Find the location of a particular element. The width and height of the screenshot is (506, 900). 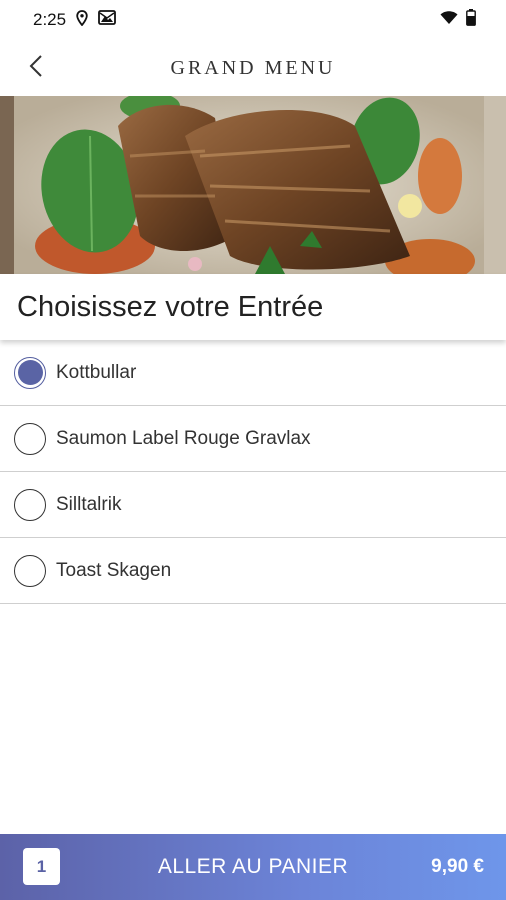

option-label: Silltalrik is located at coordinates (89, 504).